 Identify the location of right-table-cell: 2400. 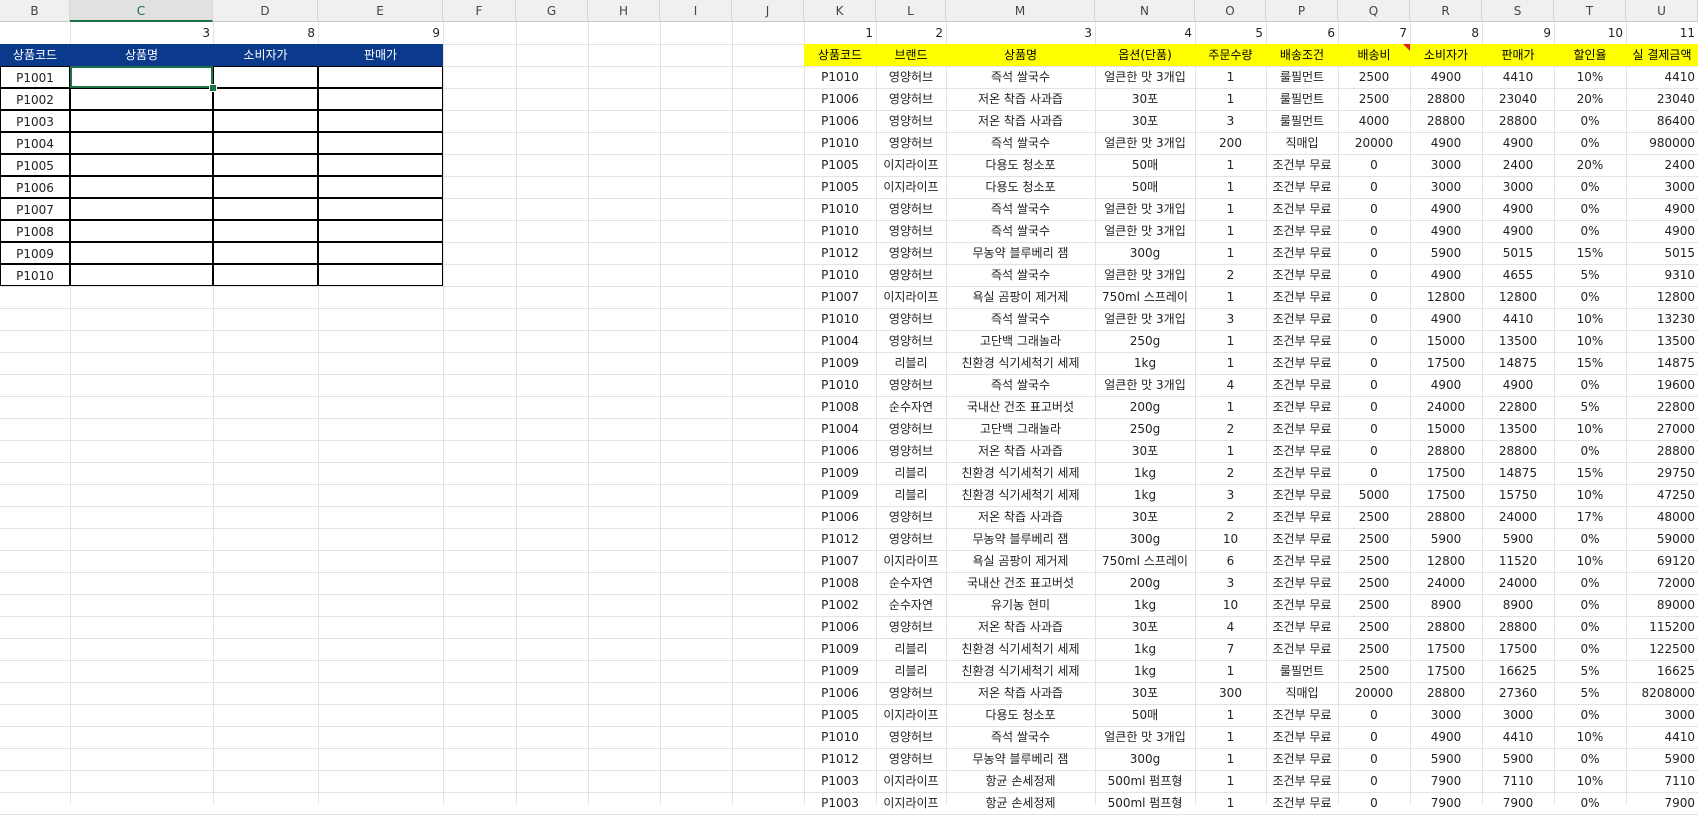
(1518, 165).